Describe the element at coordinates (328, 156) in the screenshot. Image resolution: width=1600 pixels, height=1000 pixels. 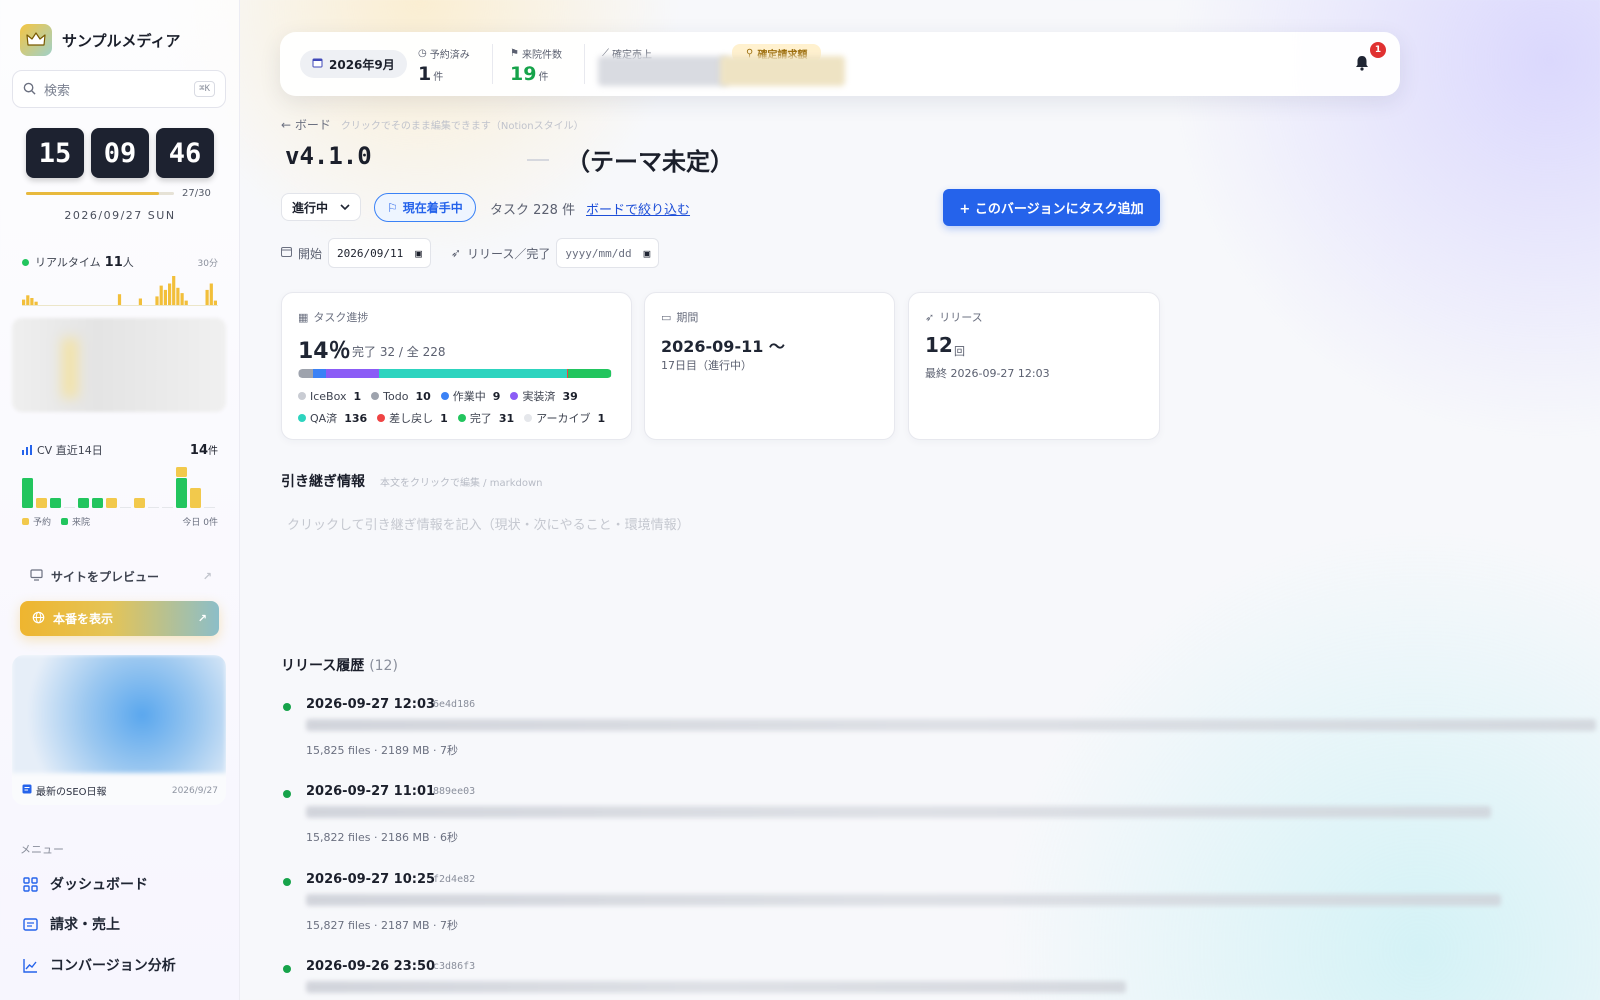
I see `version-title: v4.1.0` at that location.